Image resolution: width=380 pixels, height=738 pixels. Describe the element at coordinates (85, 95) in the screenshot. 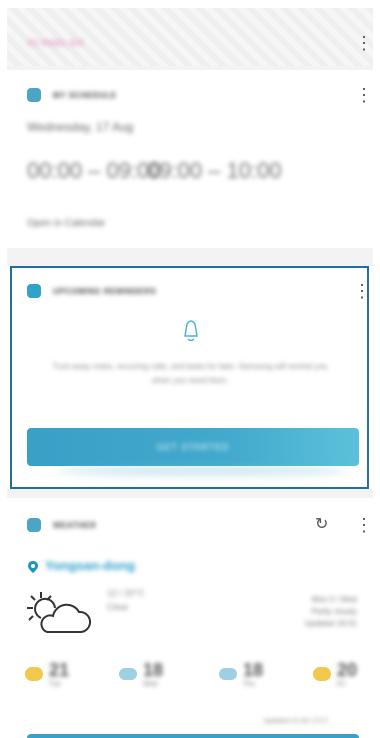

I see `schedule-title: MY SCHEDULE` at that location.